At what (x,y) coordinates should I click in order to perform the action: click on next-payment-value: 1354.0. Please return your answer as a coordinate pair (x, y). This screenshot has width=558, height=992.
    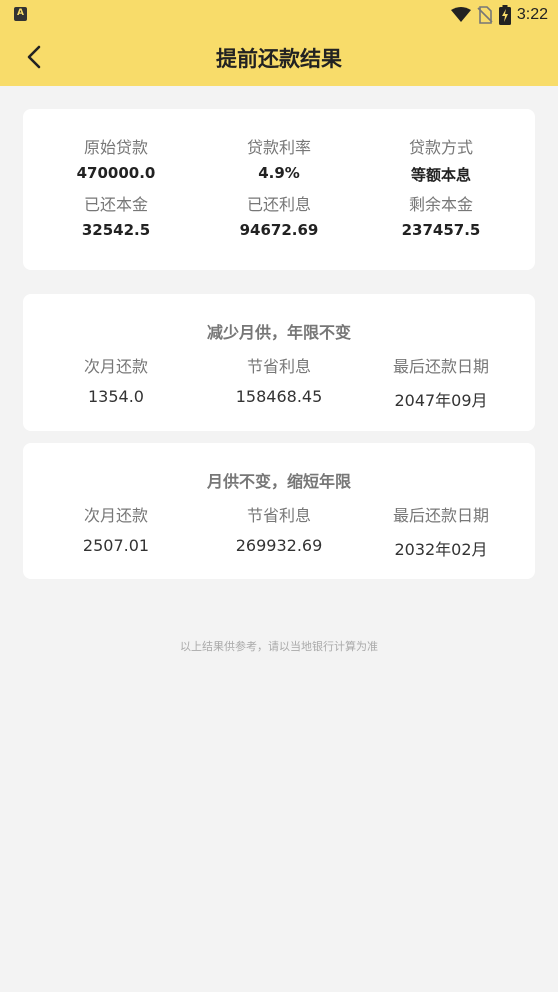
    Looking at the image, I should click on (116, 396).